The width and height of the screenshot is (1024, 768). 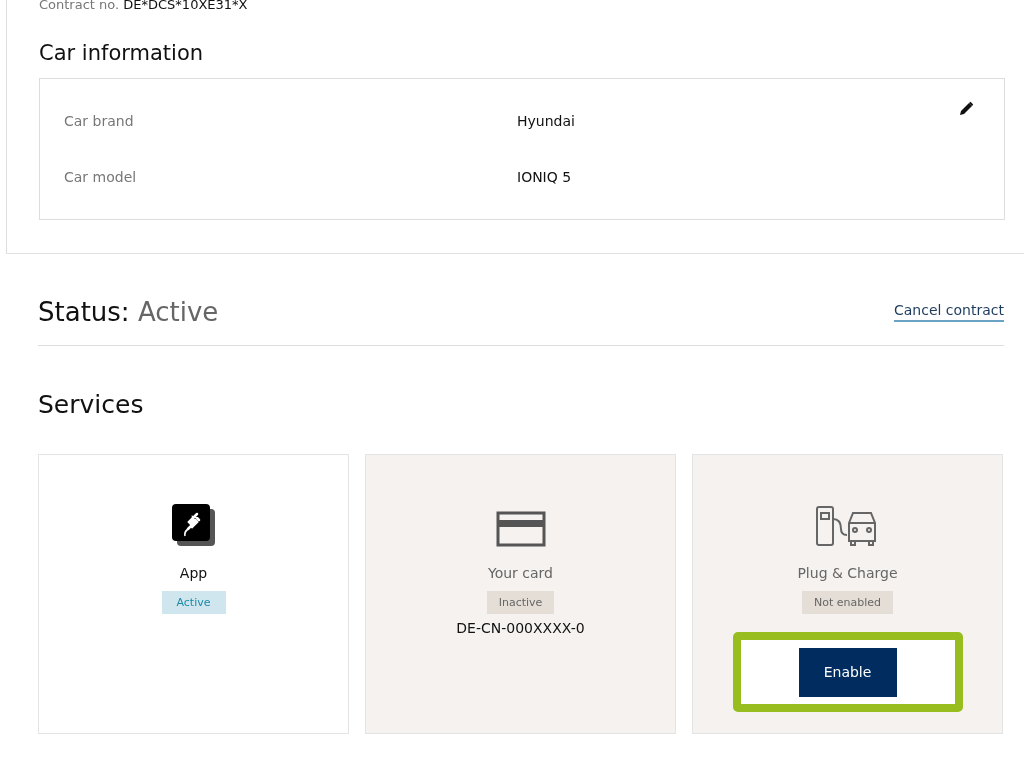 I want to click on contract-number: DE*DCS*10XE31*X, so click(x=185, y=6).